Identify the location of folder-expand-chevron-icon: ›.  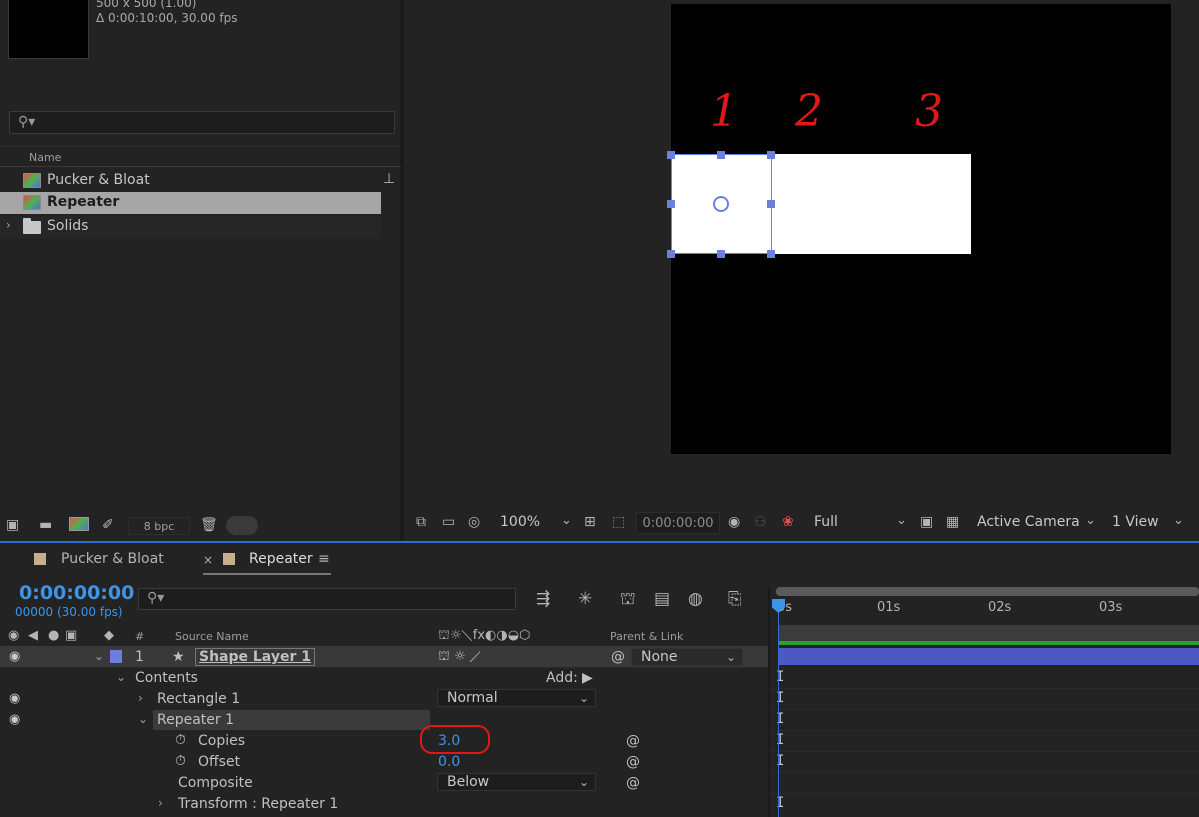
(8, 225).